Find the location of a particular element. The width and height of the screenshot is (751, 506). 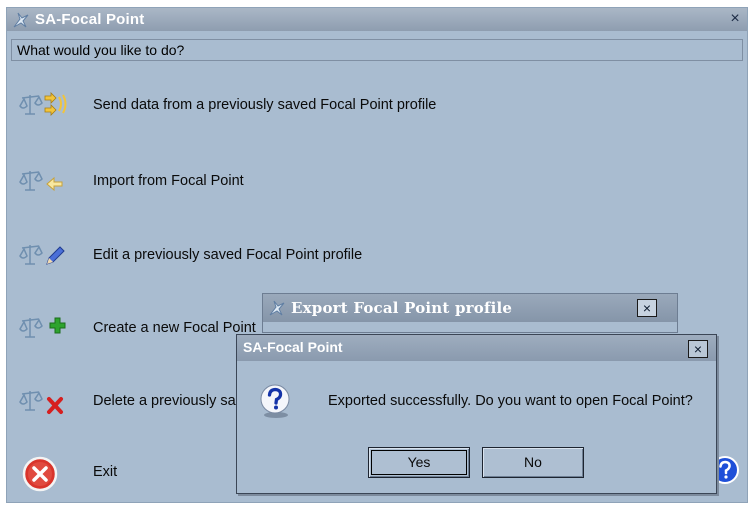

main-window-title: SA-Focal Point is located at coordinates (90, 19).